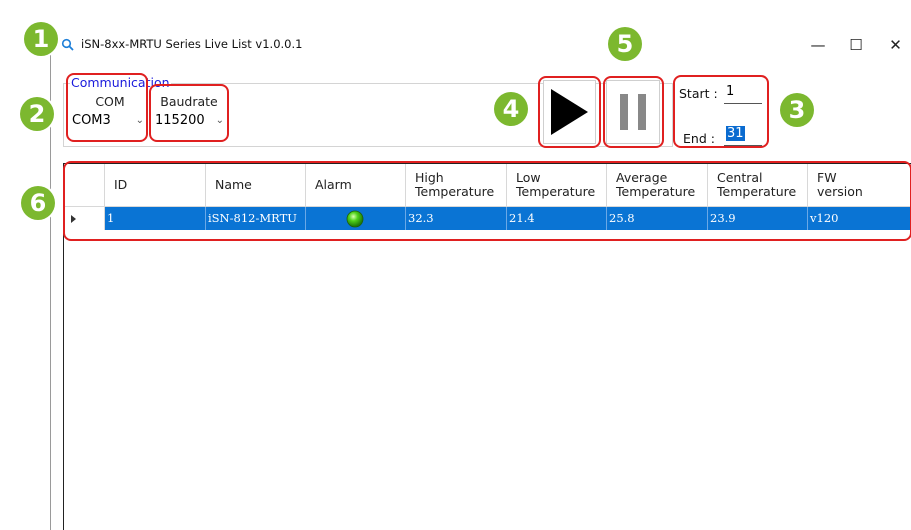  What do you see at coordinates (107, 107) in the screenshot?
I see `highlight-com` at bounding box center [107, 107].